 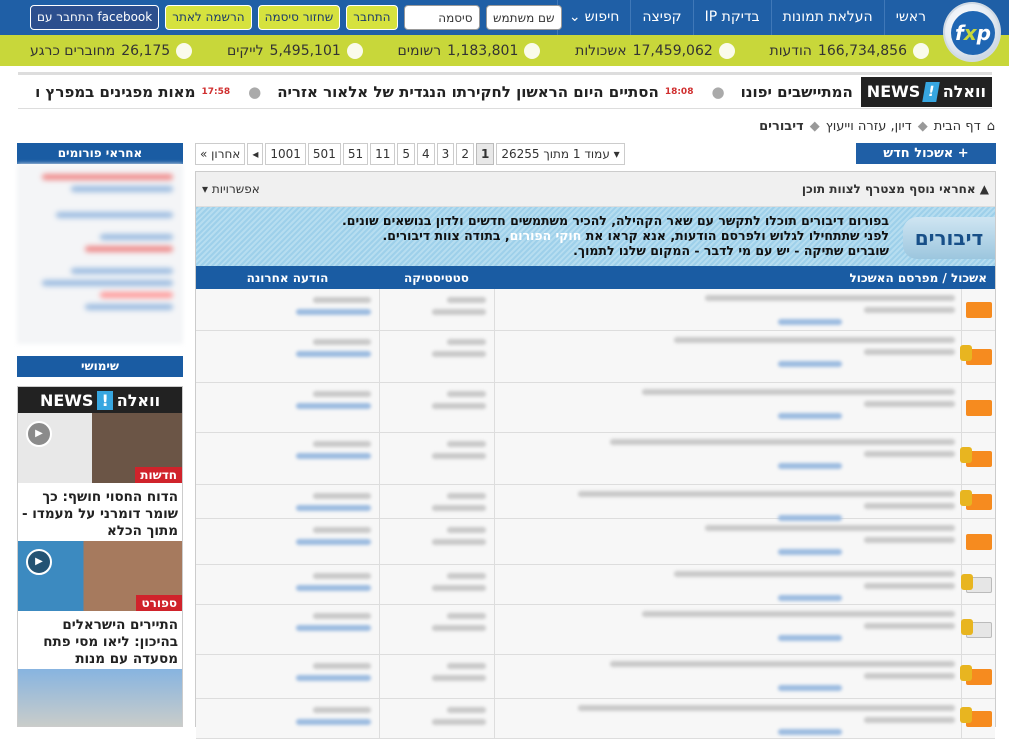 I want to click on users-icon, so click(x=532, y=50).